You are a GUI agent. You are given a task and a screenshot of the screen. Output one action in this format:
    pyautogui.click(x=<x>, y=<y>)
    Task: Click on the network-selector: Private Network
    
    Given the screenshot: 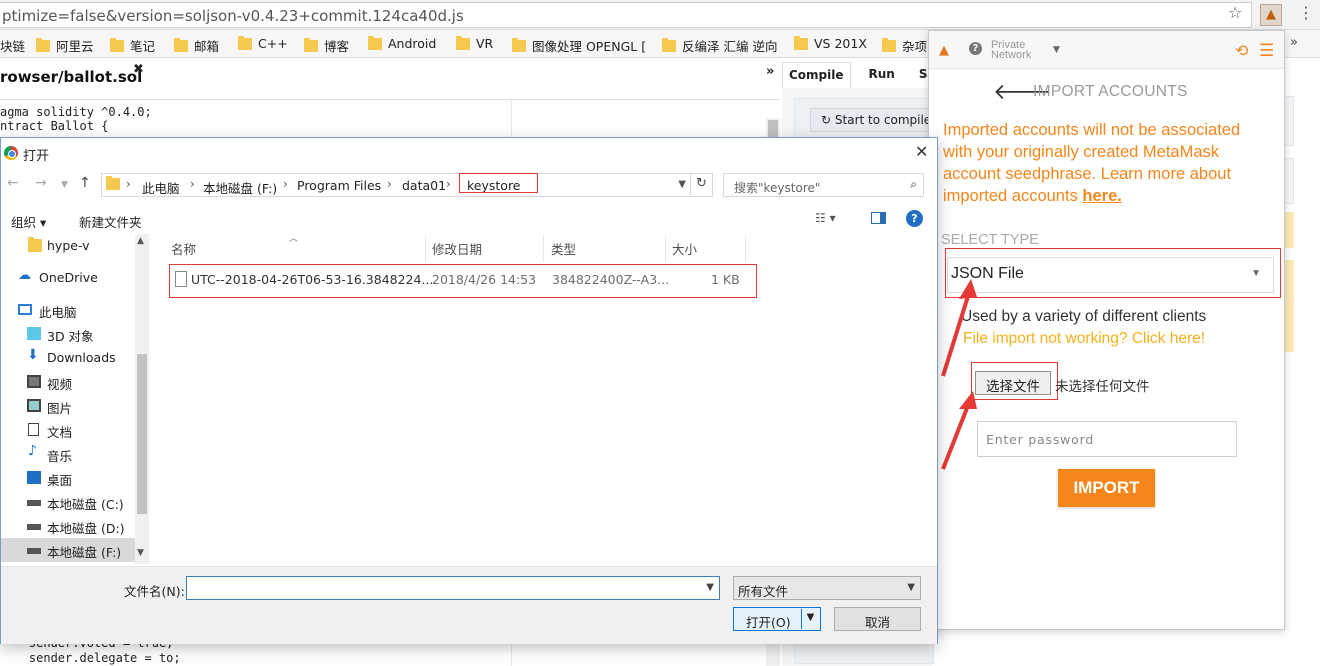 What is the action you would take?
    pyautogui.click(x=1011, y=50)
    